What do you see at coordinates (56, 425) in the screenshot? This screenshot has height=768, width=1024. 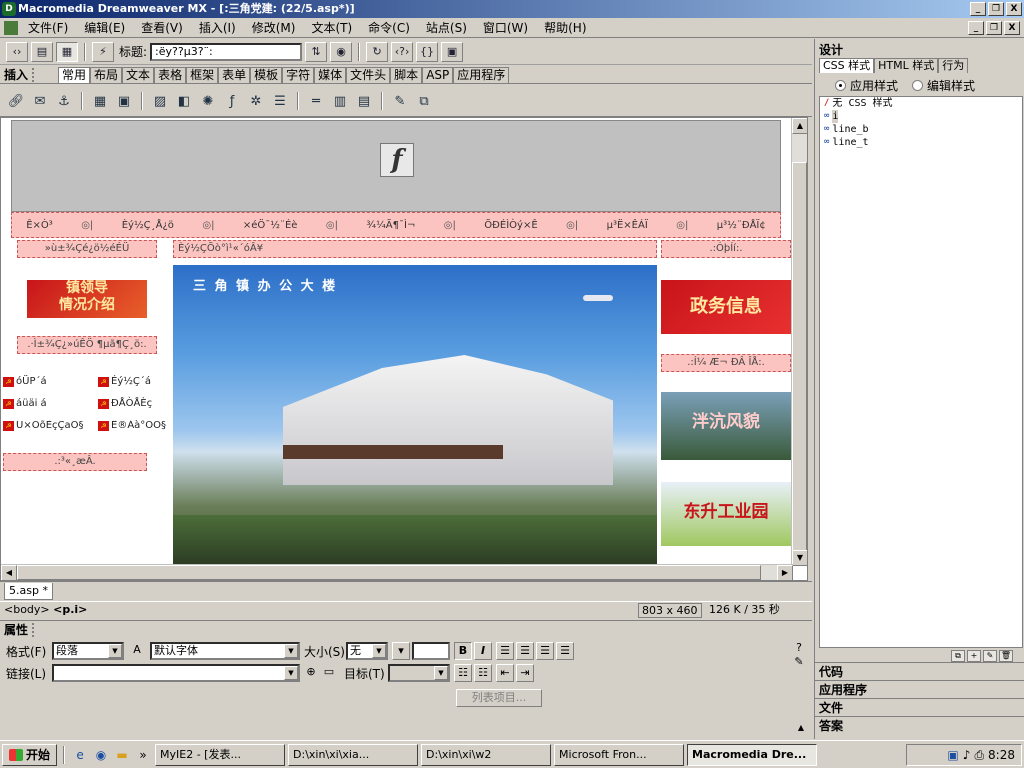 I see `left-link: Ü×ÖõÈçÇaÖ§` at bounding box center [56, 425].